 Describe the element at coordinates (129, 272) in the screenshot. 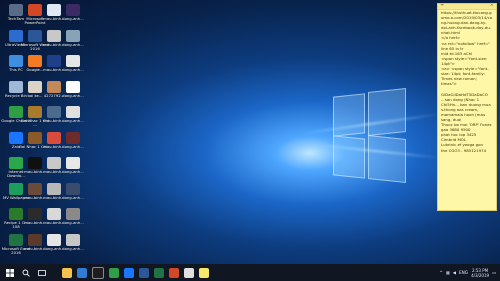

I see `taskbar-app-zalo` at that location.